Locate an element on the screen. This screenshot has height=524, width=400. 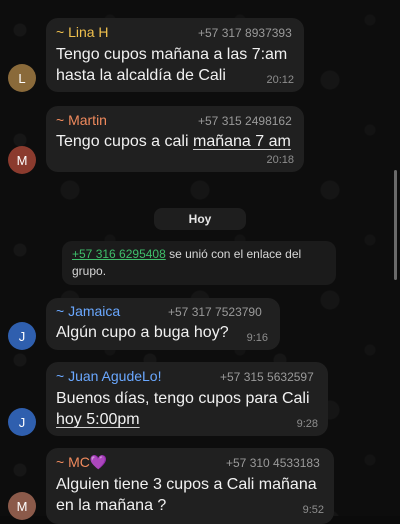
sender-phone: +57 317 7523790 is located at coordinates (215, 312).